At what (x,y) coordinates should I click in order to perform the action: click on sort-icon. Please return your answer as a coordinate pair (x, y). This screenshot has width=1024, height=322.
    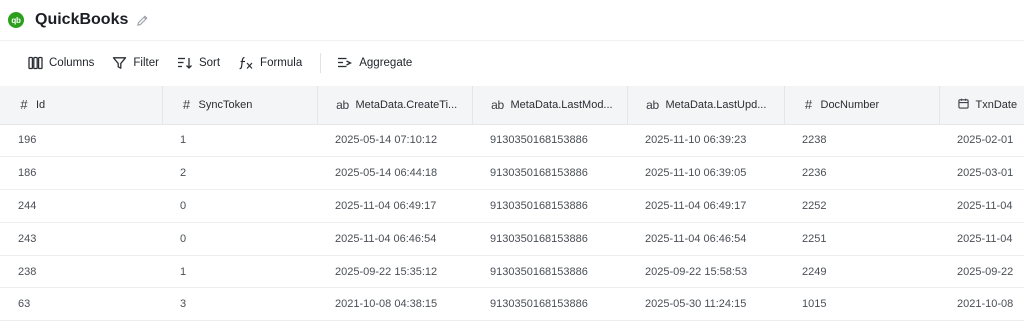
    Looking at the image, I should click on (184, 63).